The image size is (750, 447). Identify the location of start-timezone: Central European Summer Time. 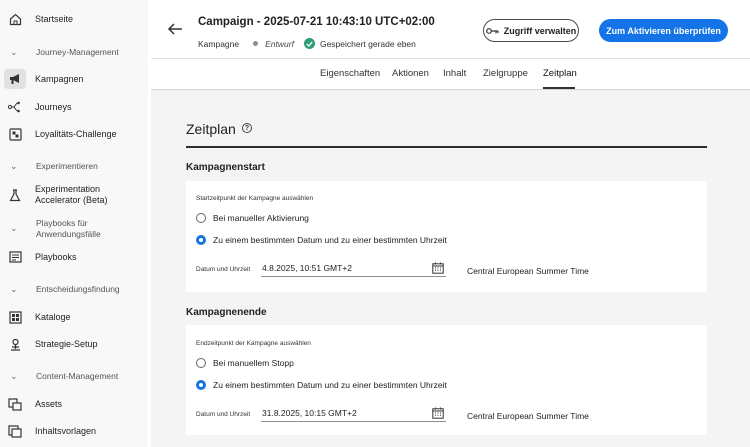
(528, 271).